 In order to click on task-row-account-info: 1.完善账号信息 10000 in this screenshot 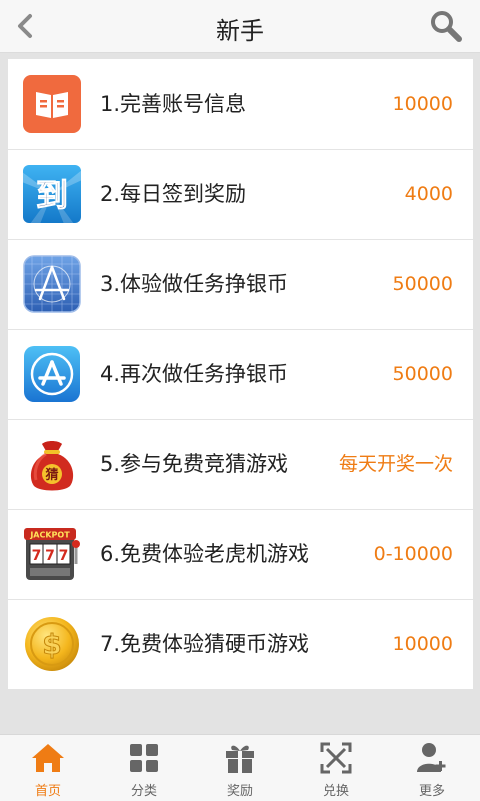, I will do `click(240, 104)`.